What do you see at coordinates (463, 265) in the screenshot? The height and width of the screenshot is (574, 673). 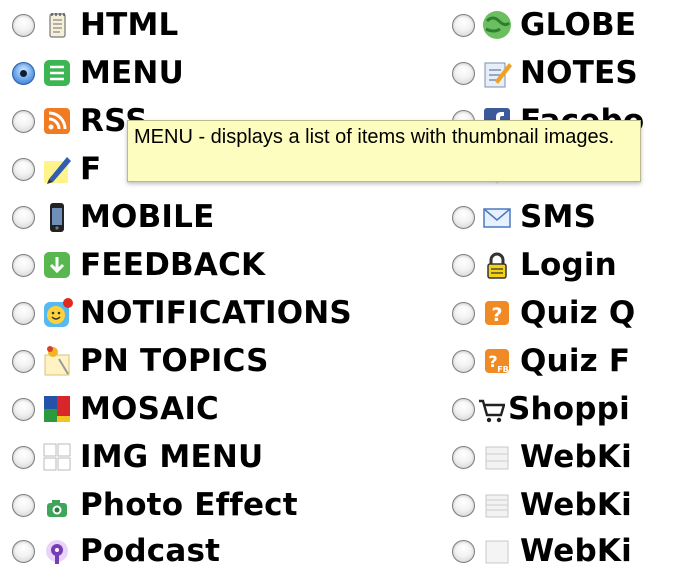 I see `radio-login` at bounding box center [463, 265].